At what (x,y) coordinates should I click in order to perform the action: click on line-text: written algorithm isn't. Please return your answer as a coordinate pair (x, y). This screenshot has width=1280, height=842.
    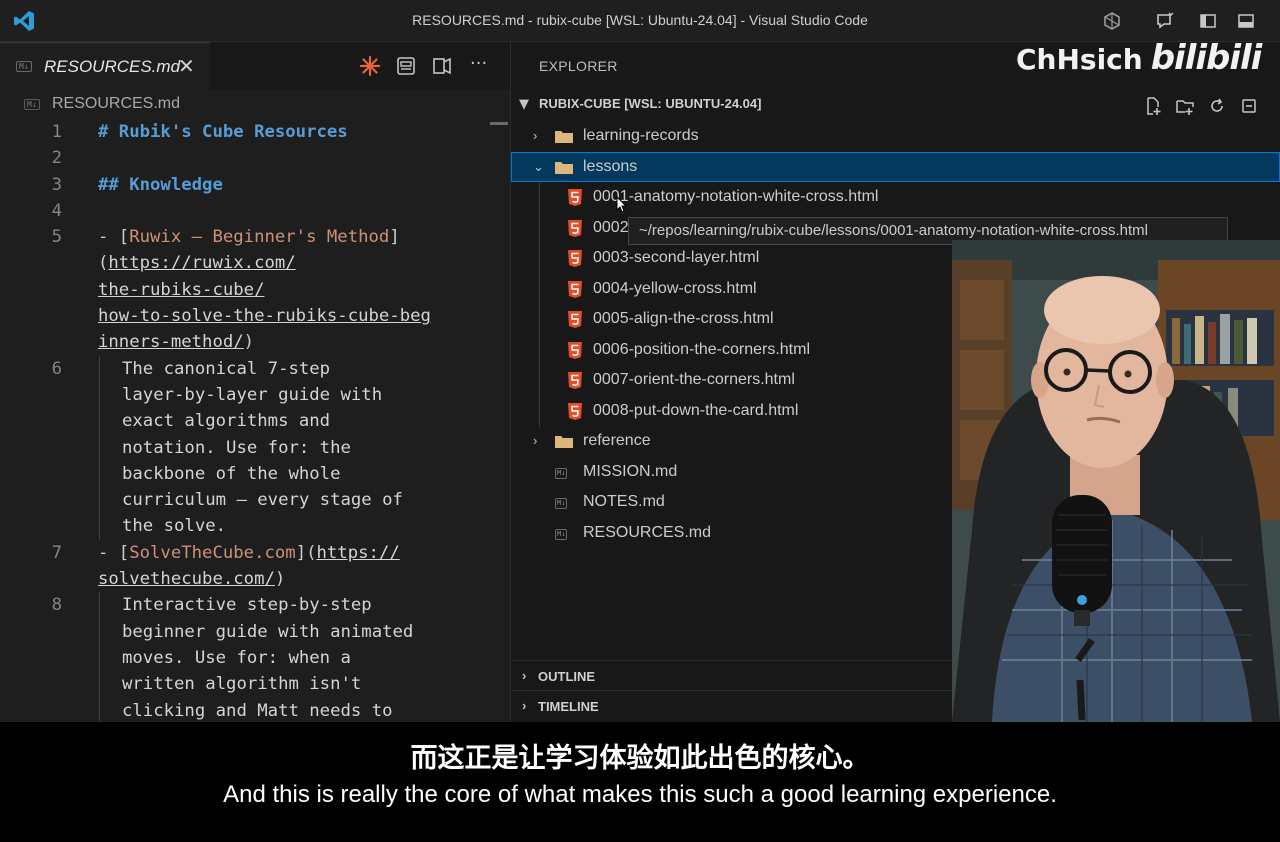
    Looking at the image, I should click on (241, 684).